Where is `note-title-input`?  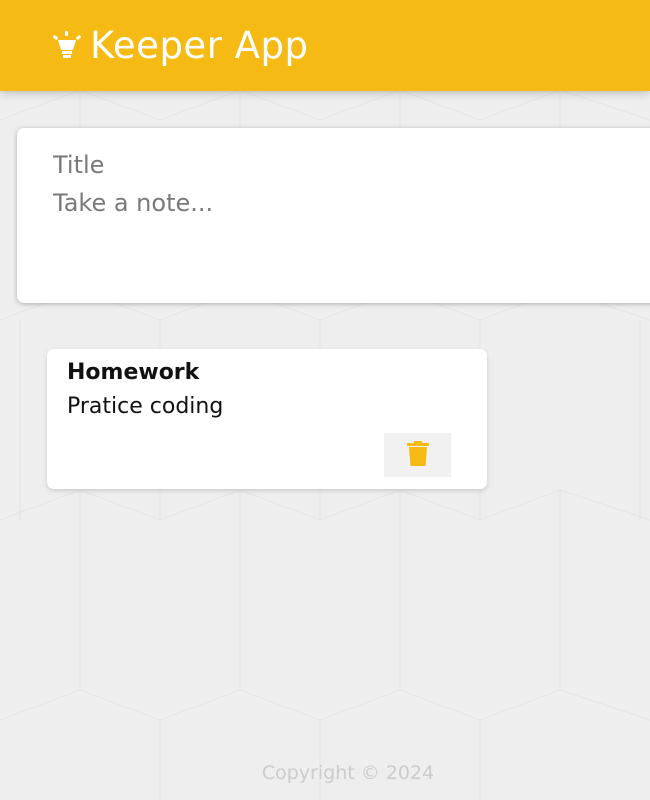 note-title-input is located at coordinates (333, 165).